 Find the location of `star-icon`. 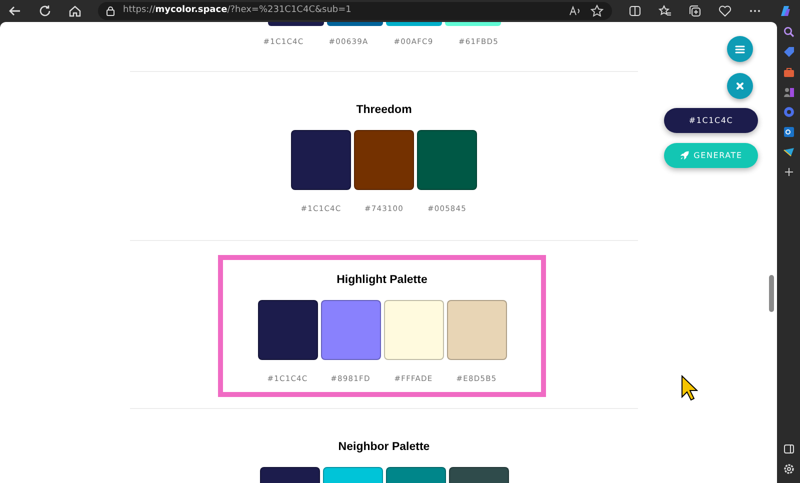

star-icon is located at coordinates (597, 11).